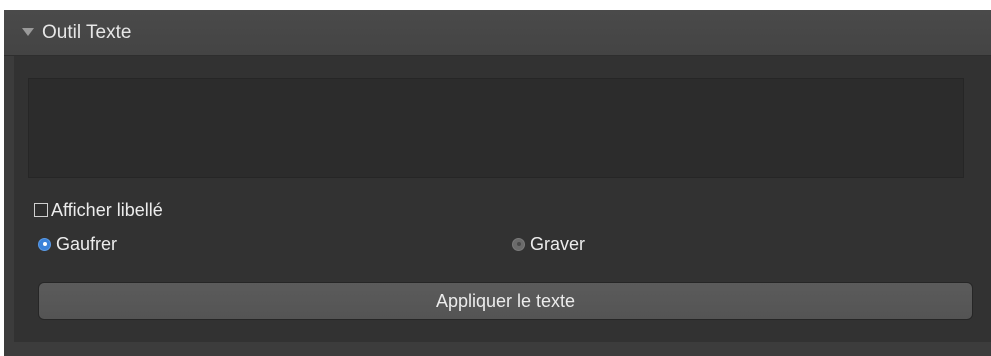 The height and width of the screenshot is (356, 991). What do you see at coordinates (107, 210) in the screenshot?
I see `checkbox-label: Afficher libellé` at bounding box center [107, 210].